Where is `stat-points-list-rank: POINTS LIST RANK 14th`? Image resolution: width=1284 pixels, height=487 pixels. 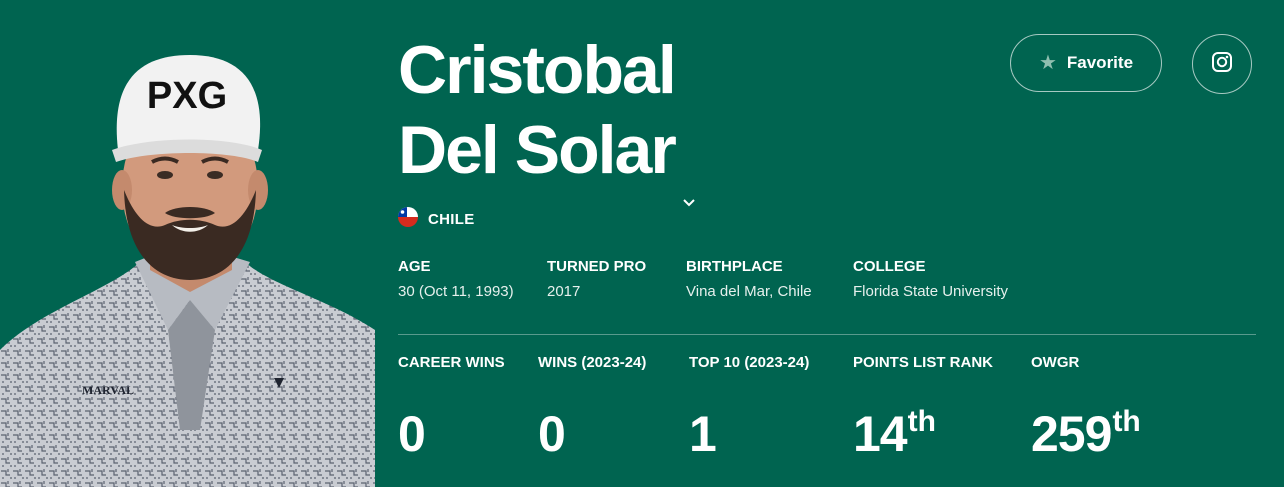 stat-points-list-rank: POINTS LIST RANK 14th is located at coordinates (923, 408).